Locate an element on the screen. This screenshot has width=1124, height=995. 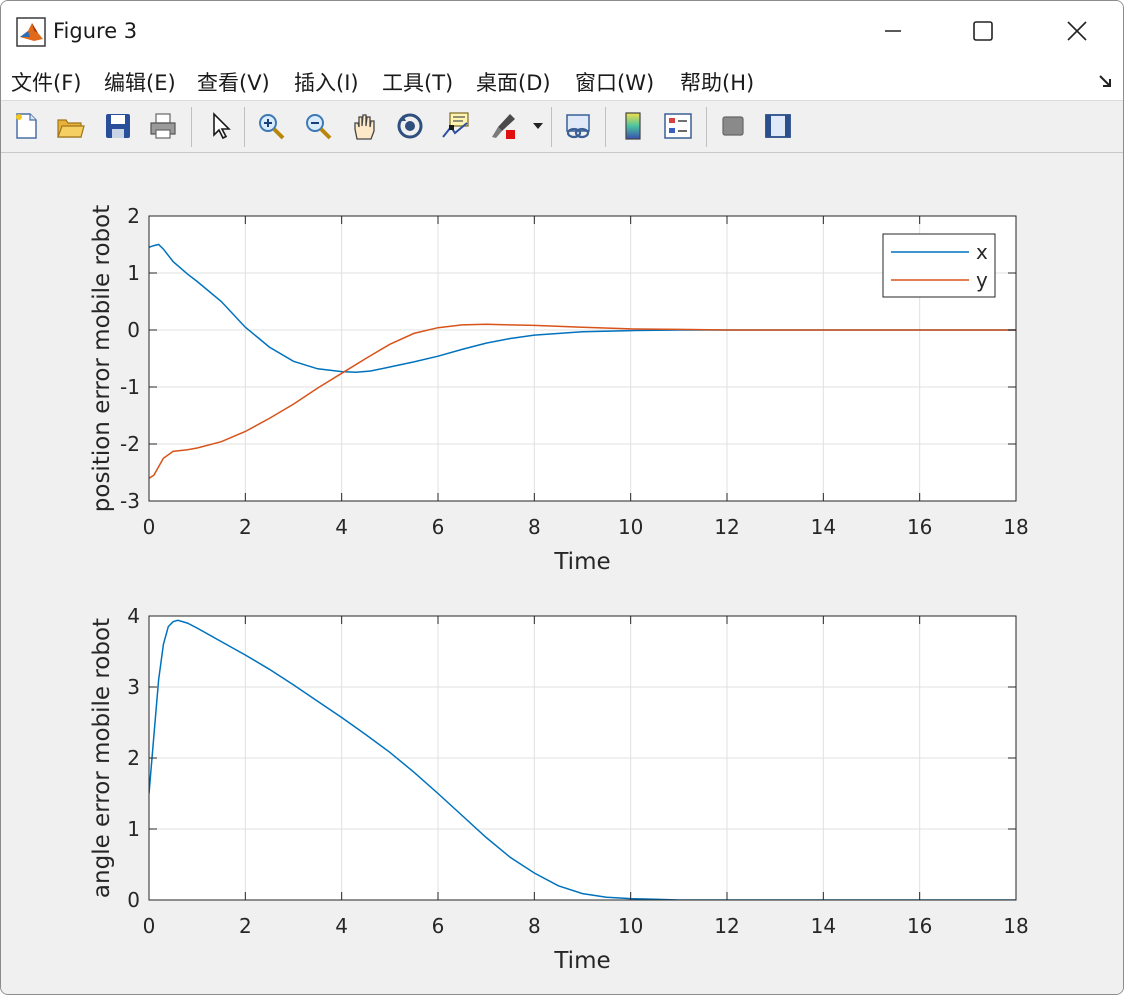
legend-icon is located at coordinates (678, 126).